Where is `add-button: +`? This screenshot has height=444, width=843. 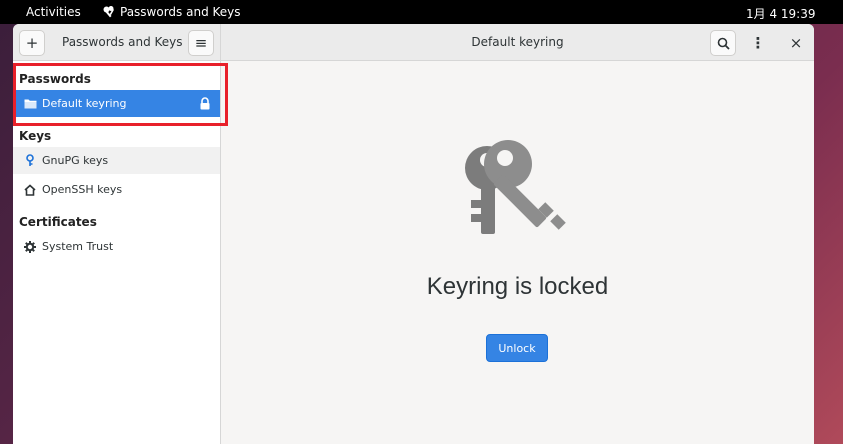 add-button: + is located at coordinates (32, 43).